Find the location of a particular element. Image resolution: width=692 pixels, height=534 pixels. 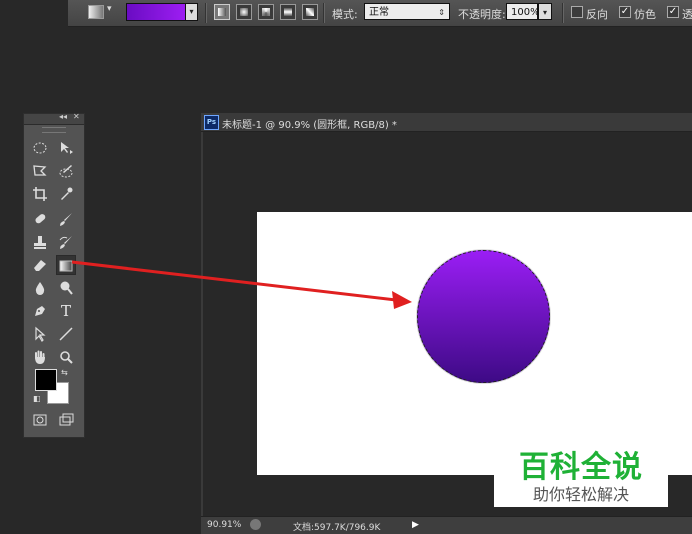

crop-icon is located at coordinates (40, 194).